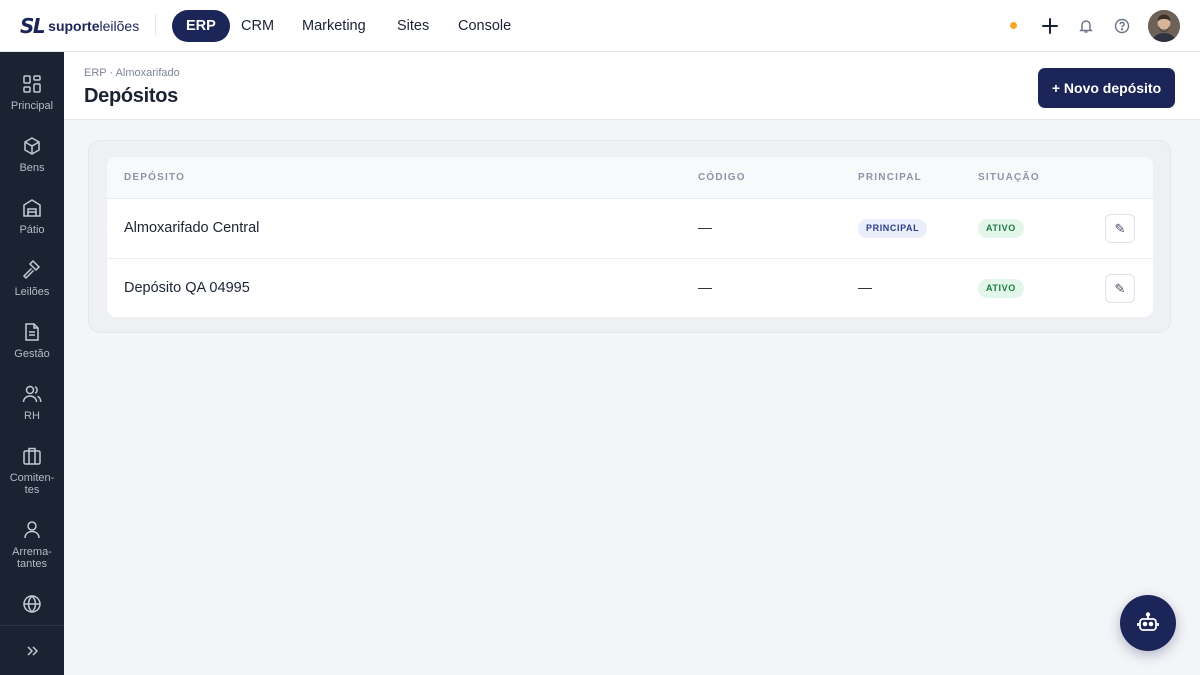 The width and height of the screenshot is (1200, 675). What do you see at coordinates (630, 178) in the screenshot?
I see `table-header: DEPÓSITO CÓDIGO PRINCIPAL SITUAÇÃO` at bounding box center [630, 178].